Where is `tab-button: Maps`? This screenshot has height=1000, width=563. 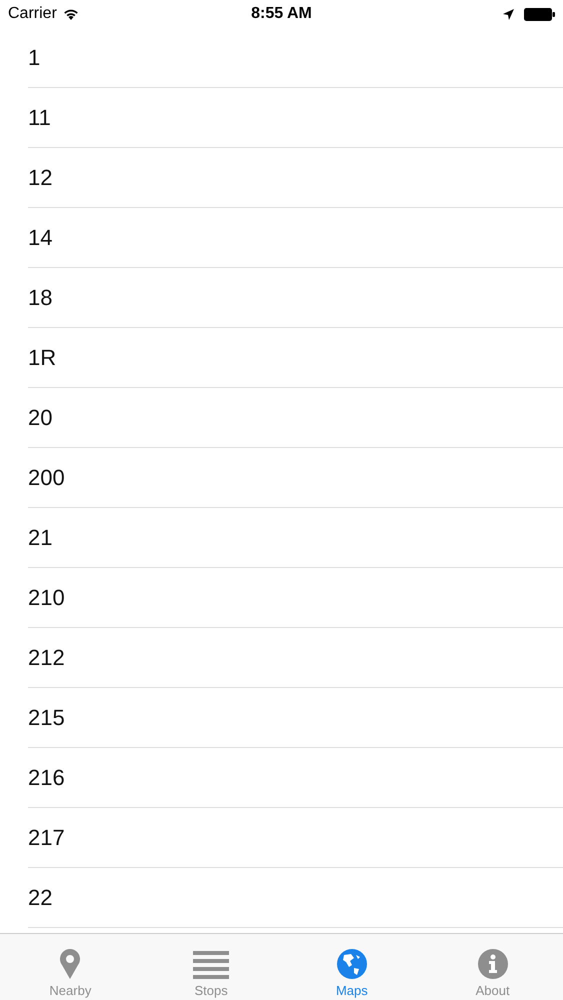 tab-button: Maps is located at coordinates (352, 967).